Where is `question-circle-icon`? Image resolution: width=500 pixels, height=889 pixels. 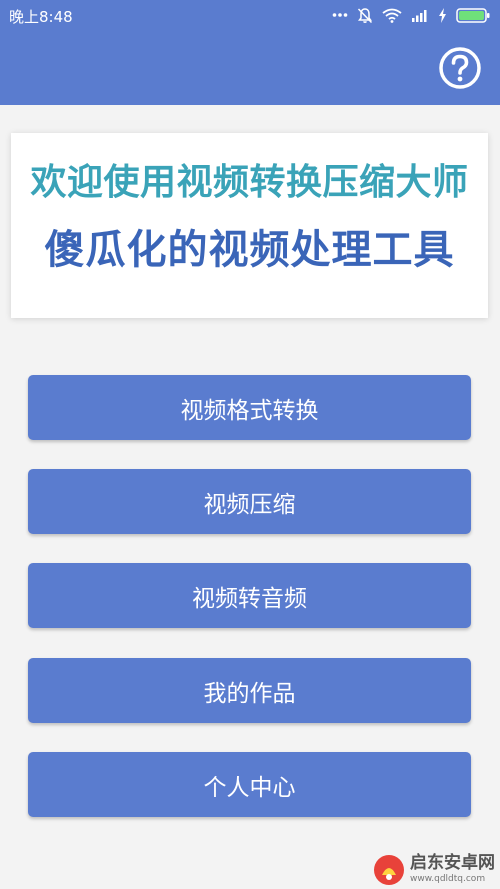 question-circle-icon is located at coordinates (460, 68).